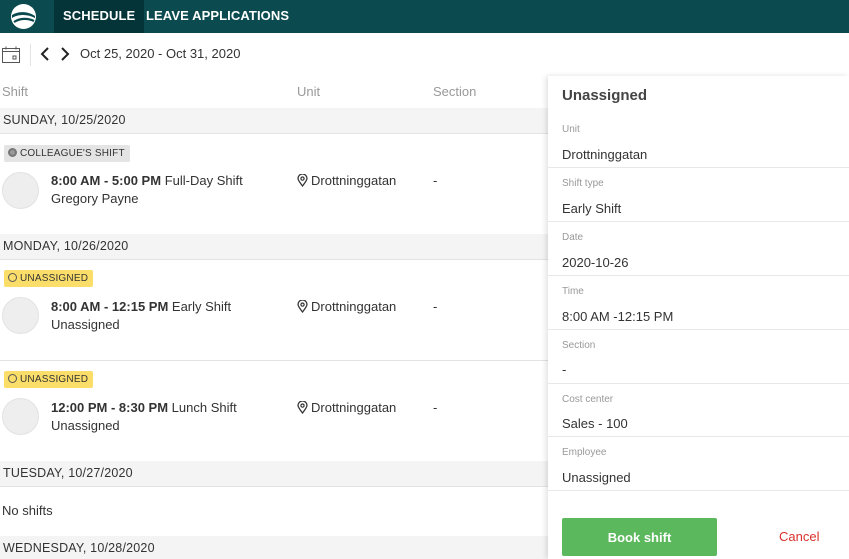  What do you see at coordinates (30, 55) in the screenshot?
I see `toolbar-divider` at bounding box center [30, 55].